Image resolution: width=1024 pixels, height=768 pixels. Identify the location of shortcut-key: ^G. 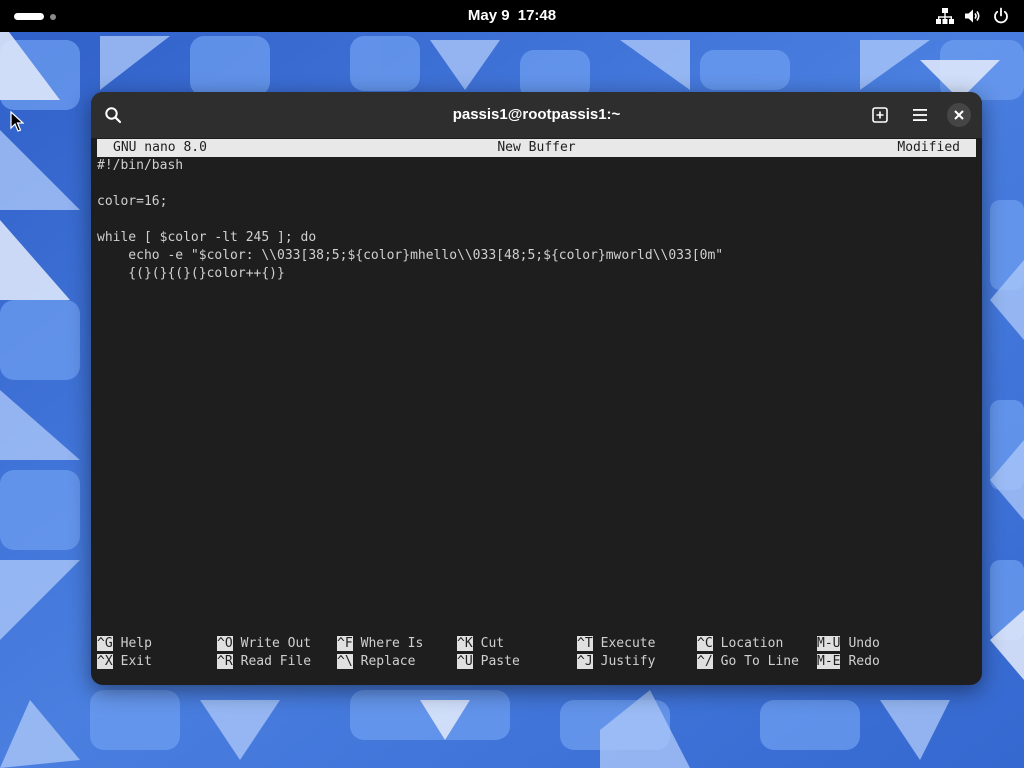
(105, 643).